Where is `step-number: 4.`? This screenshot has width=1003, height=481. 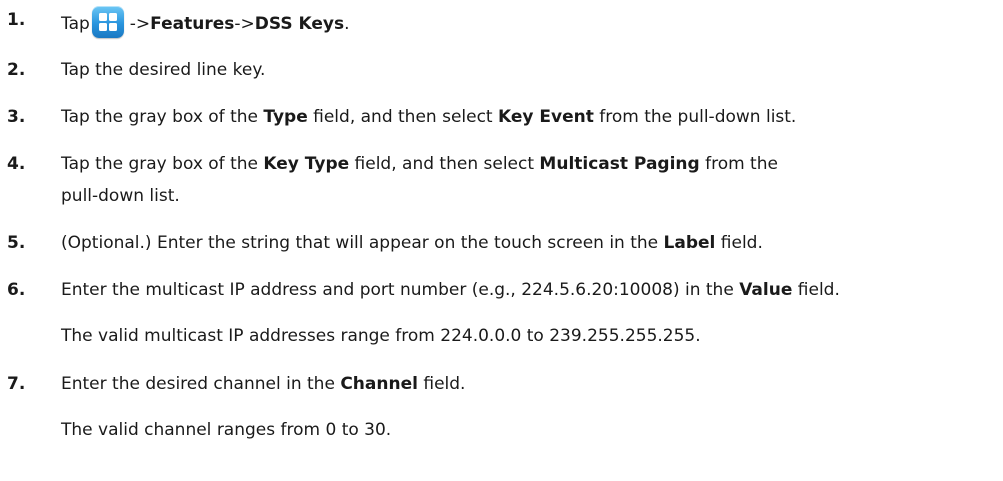
step-number: 4. is located at coordinates (16, 164).